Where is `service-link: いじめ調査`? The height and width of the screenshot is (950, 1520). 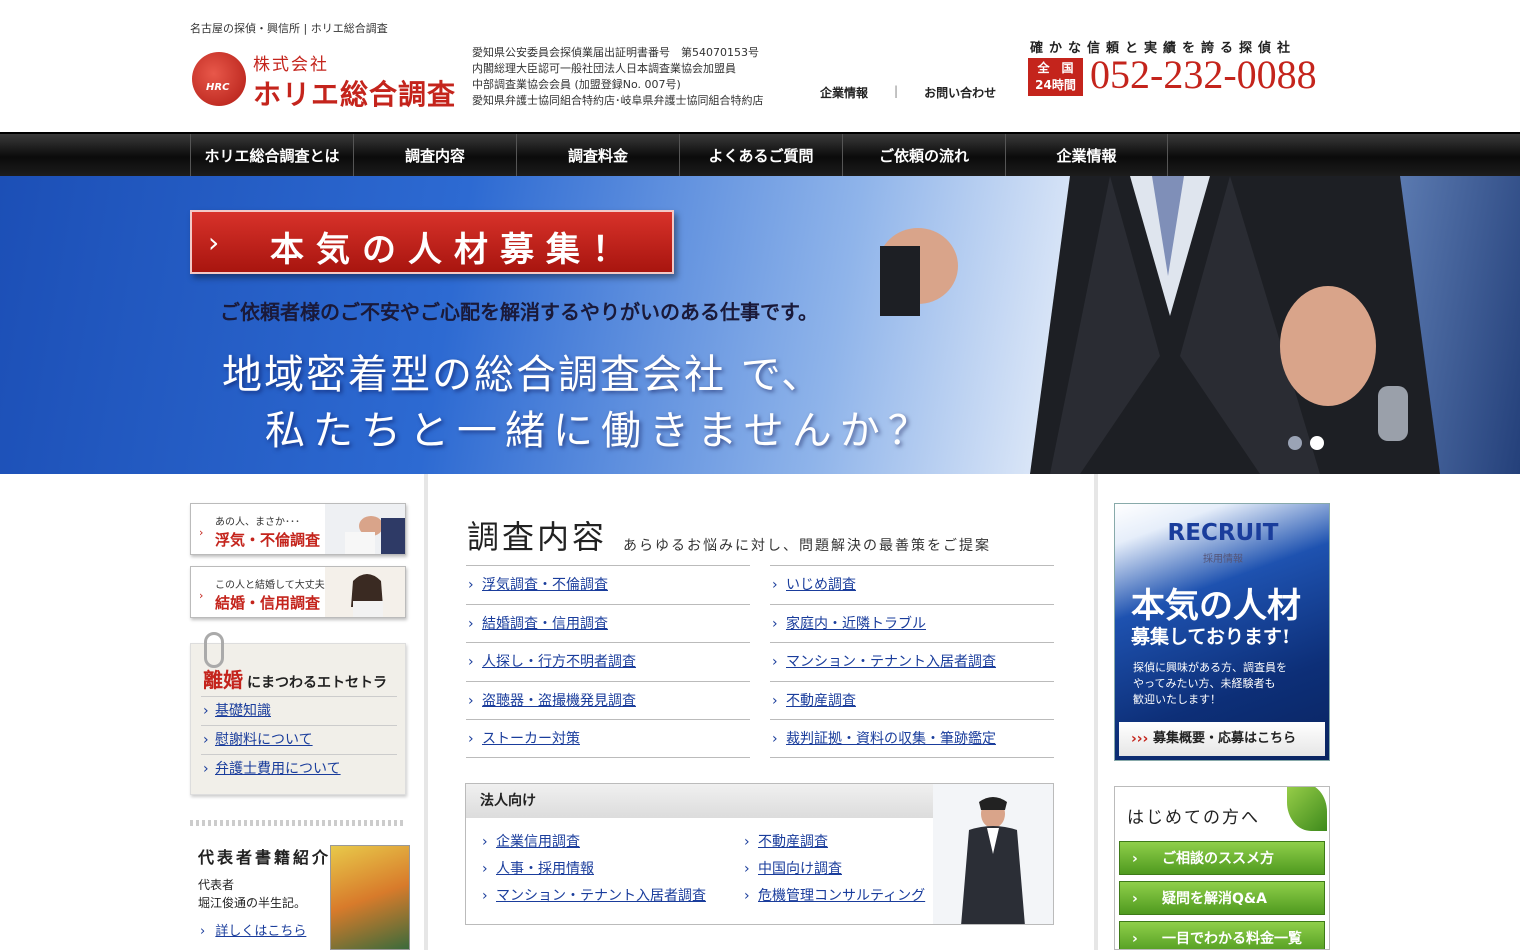
service-link: いじめ調査 is located at coordinates (821, 585).